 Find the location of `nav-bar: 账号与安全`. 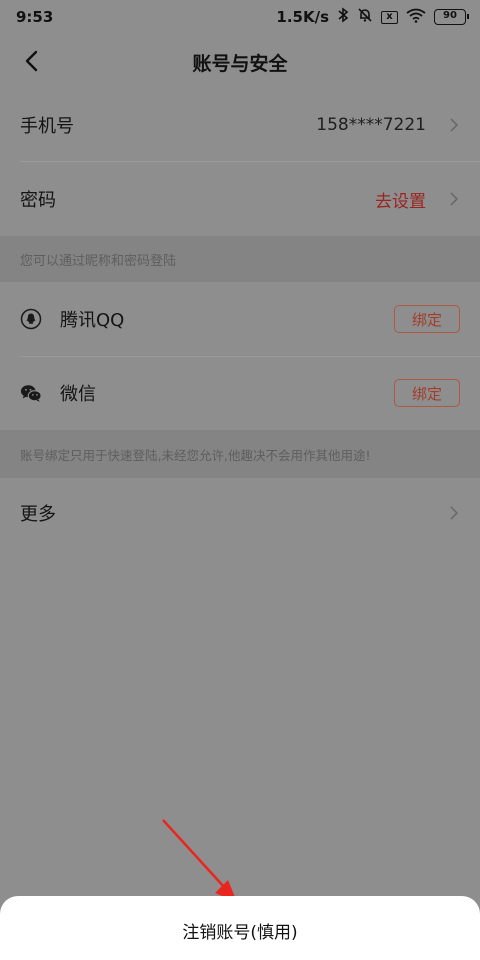

nav-bar: 账号与安全 is located at coordinates (240, 62).